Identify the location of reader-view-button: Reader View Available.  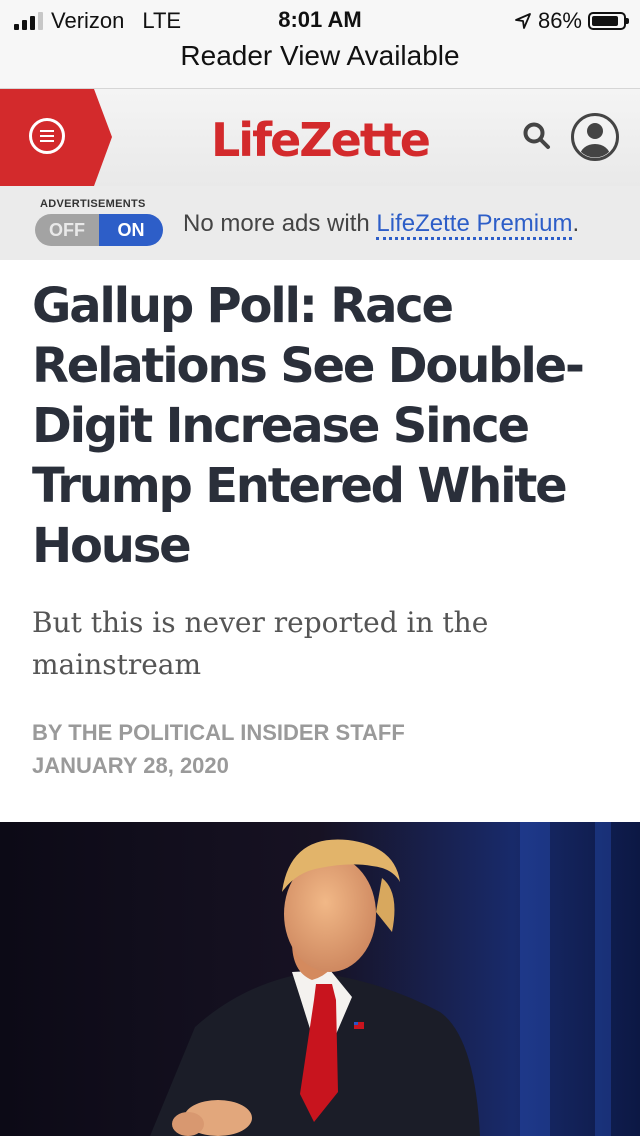
(320, 56).